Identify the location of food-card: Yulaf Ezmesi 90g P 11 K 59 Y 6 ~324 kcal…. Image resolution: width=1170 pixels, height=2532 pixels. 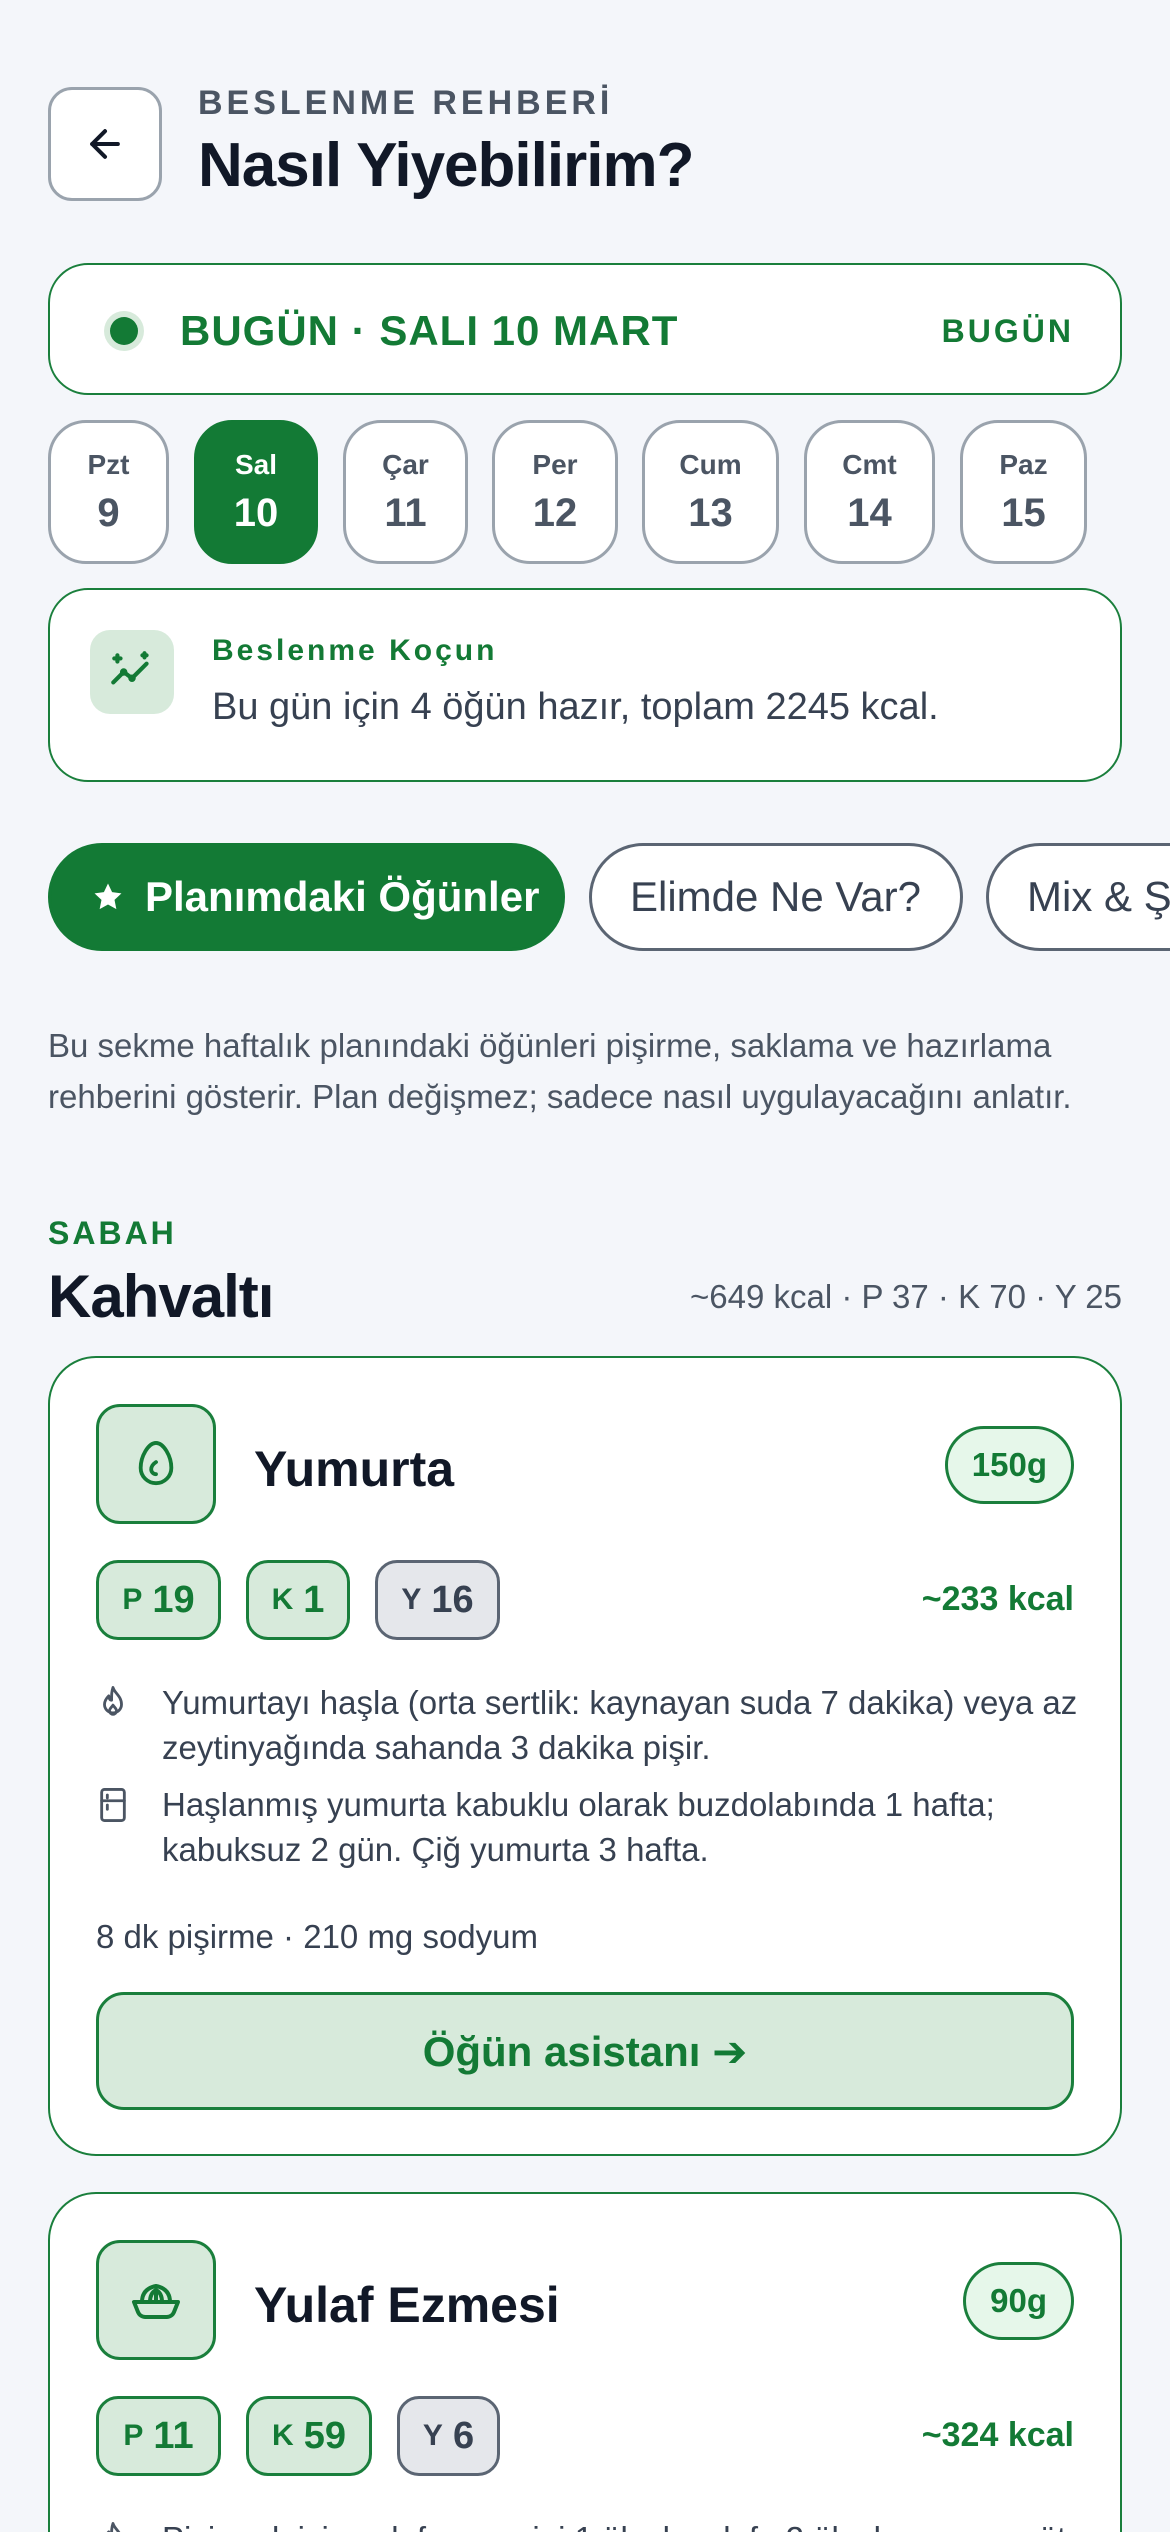
(585, 2362).